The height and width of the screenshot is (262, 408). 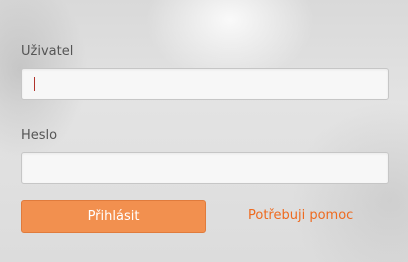 What do you see at coordinates (205, 84) in the screenshot?
I see `username-input` at bounding box center [205, 84].